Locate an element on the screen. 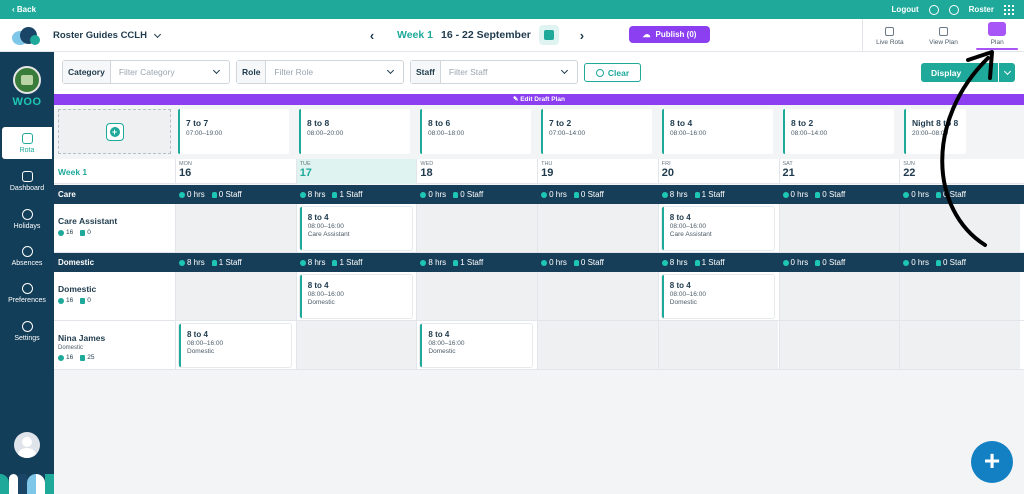 The image size is (1024, 494). filter-label: Staff is located at coordinates (426, 72).